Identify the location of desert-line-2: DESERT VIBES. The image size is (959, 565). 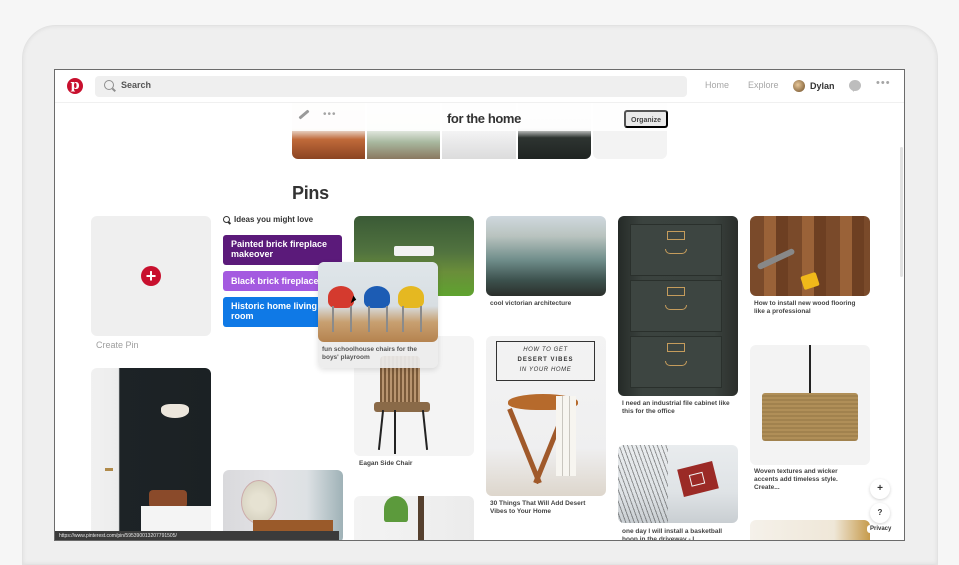
(545, 360).